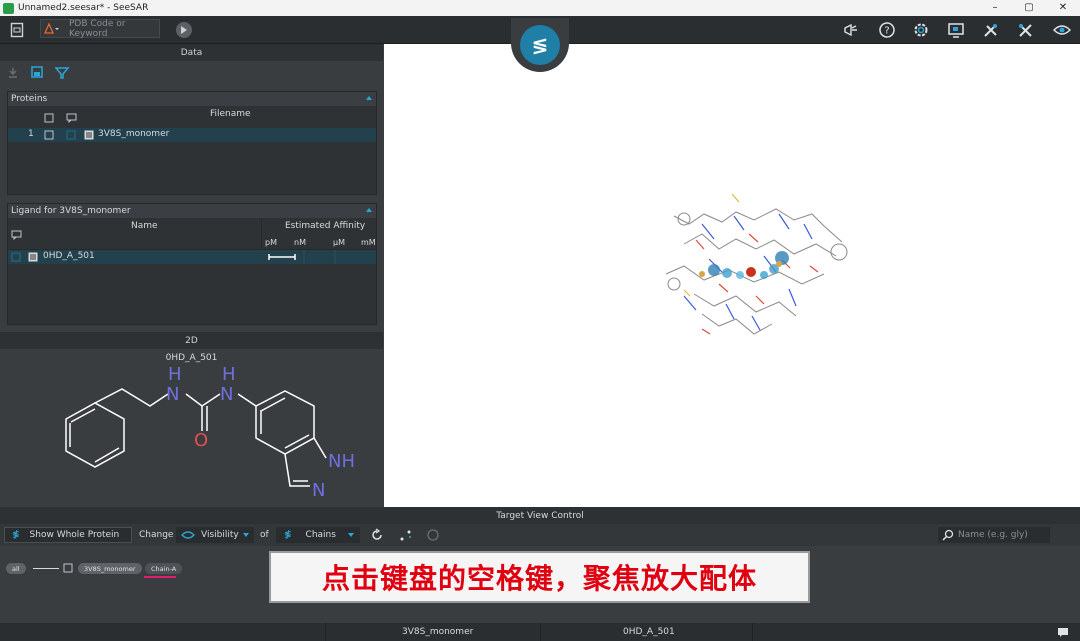 Image resolution: width=1080 pixels, height=641 pixels. What do you see at coordinates (995, 8) in the screenshot?
I see `minimize-button: –` at bounding box center [995, 8].